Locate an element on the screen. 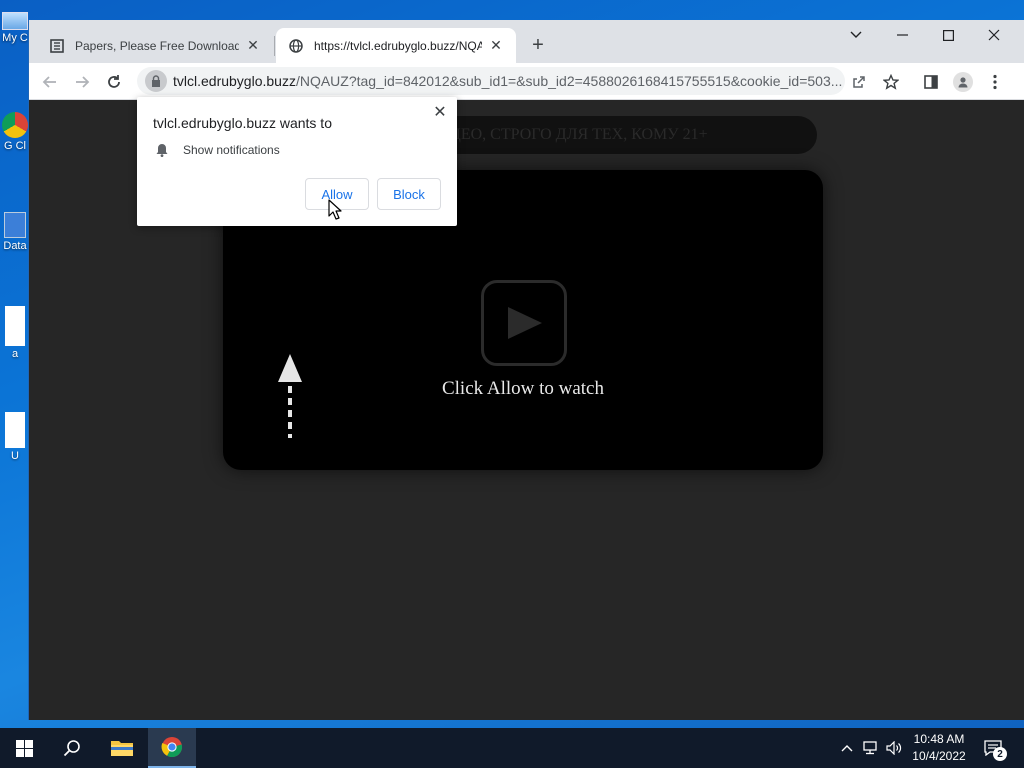 This screenshot has width=1024, height=768. taskbar: 10:48 AM 10/4/2022 2 is located at coordinates (512, 748).